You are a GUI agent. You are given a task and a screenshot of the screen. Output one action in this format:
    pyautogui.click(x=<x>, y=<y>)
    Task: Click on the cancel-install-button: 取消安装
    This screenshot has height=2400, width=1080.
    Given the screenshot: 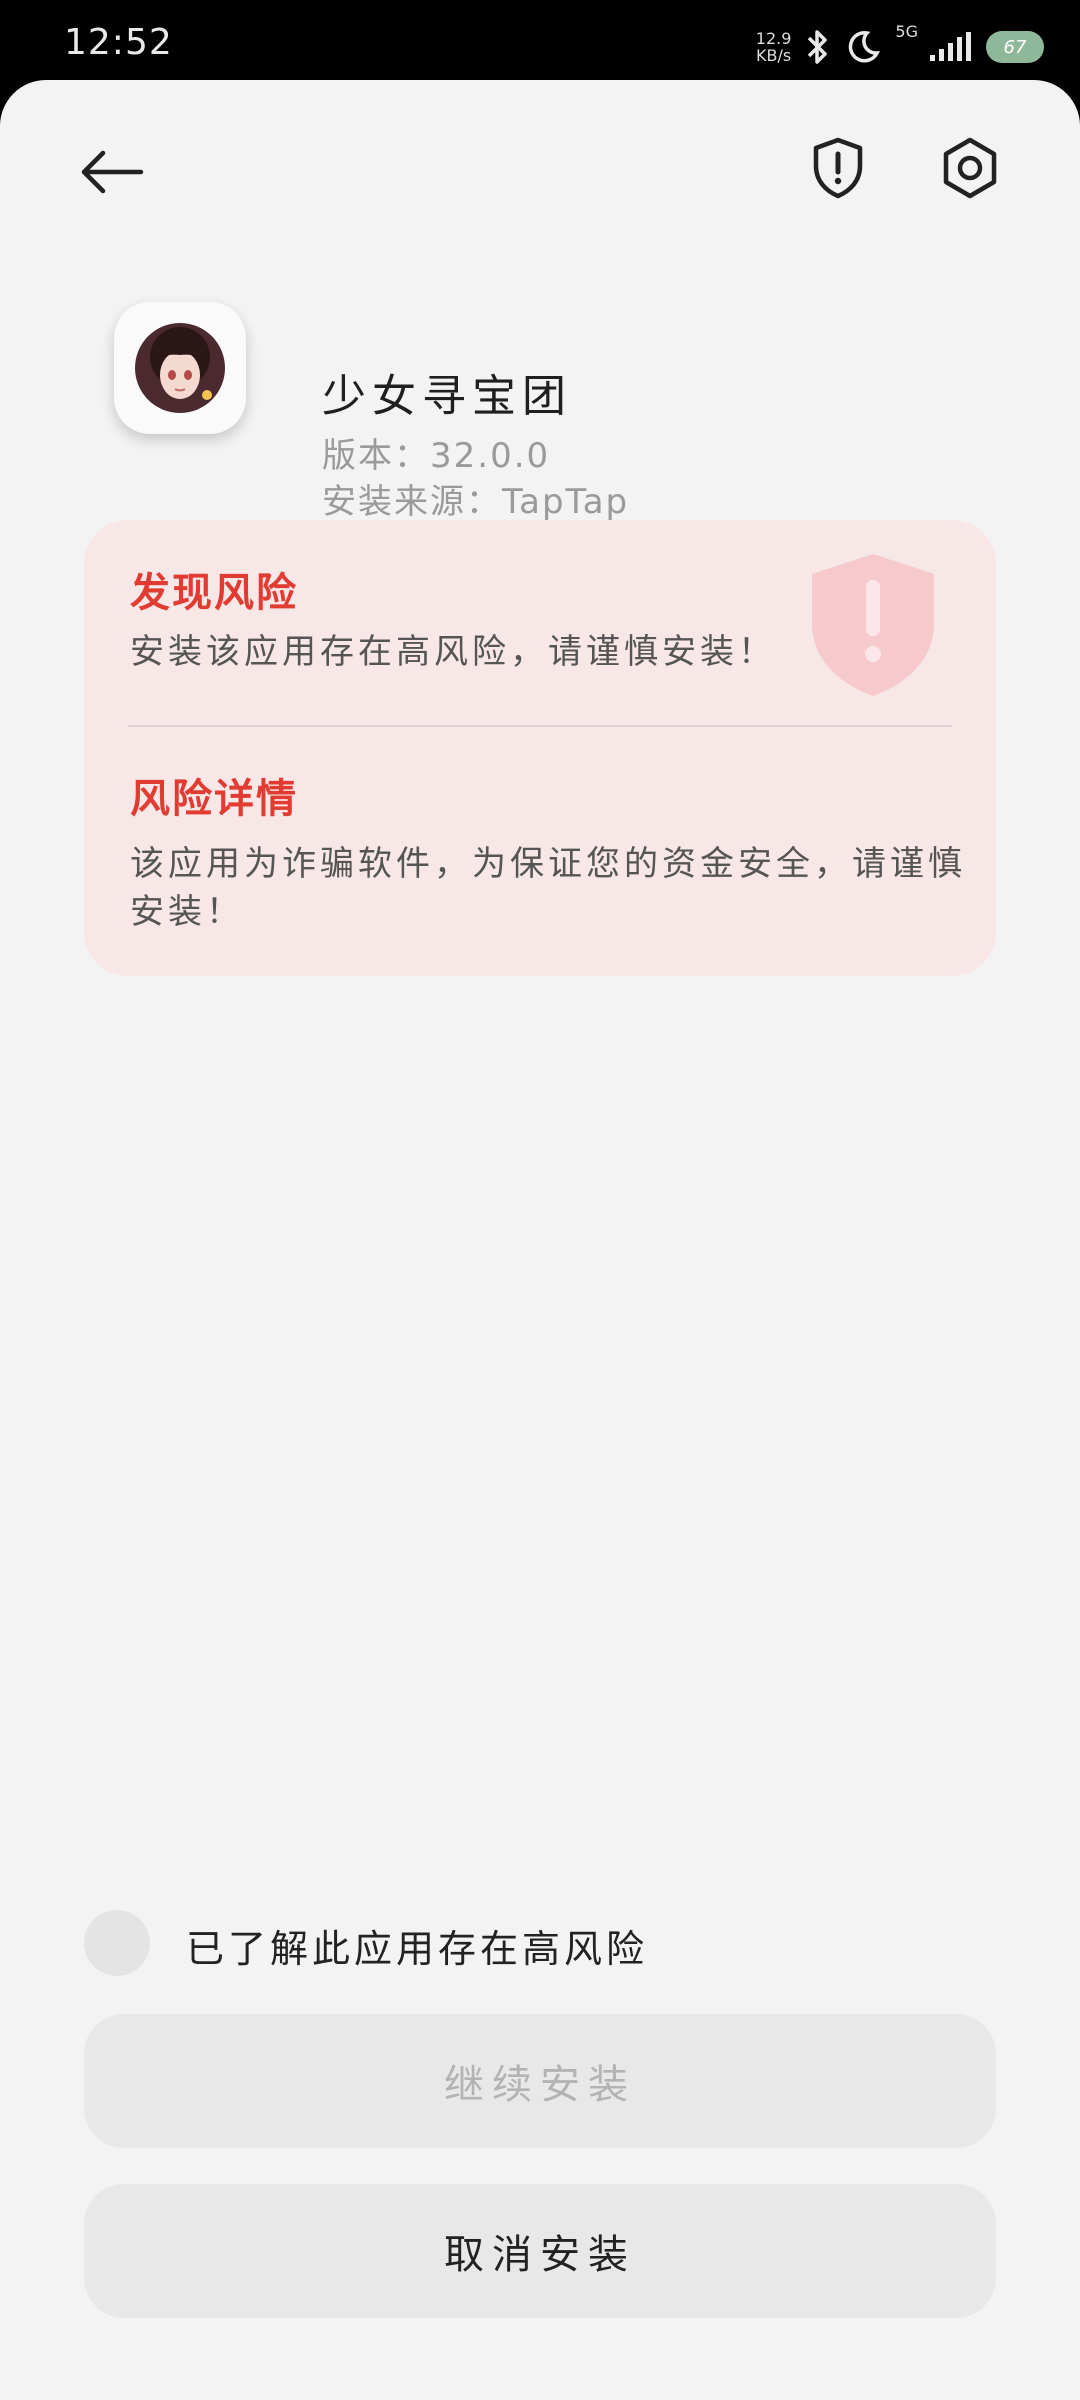 What is the action you would take?
    pyautogui.click(x=540, y=2251)
    